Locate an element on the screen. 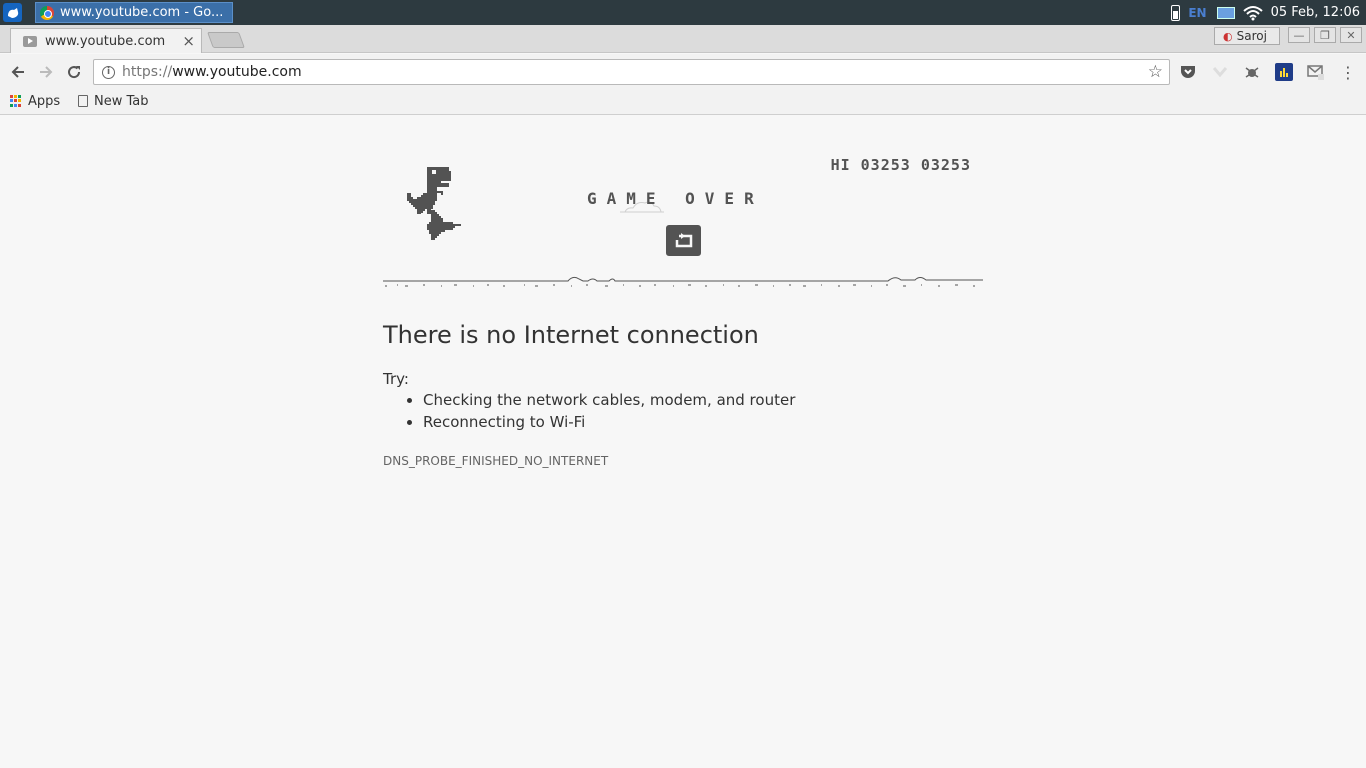  url-scheme: https:// is located at coordinates (147, 72).